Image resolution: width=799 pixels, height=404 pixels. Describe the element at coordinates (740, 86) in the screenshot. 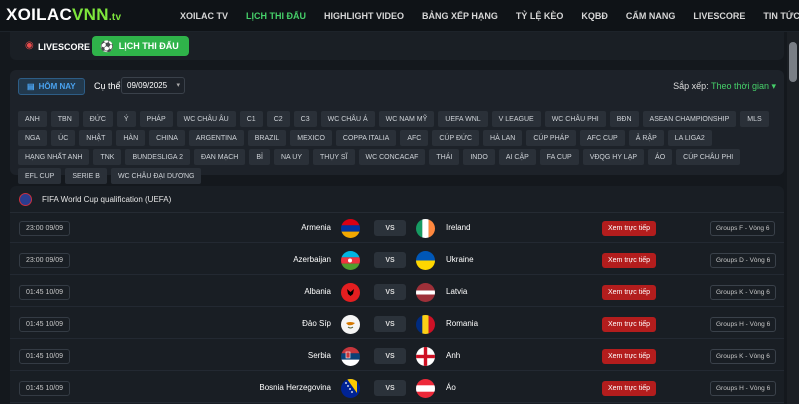

I see `sort-value: Theo thời gian` at that location.